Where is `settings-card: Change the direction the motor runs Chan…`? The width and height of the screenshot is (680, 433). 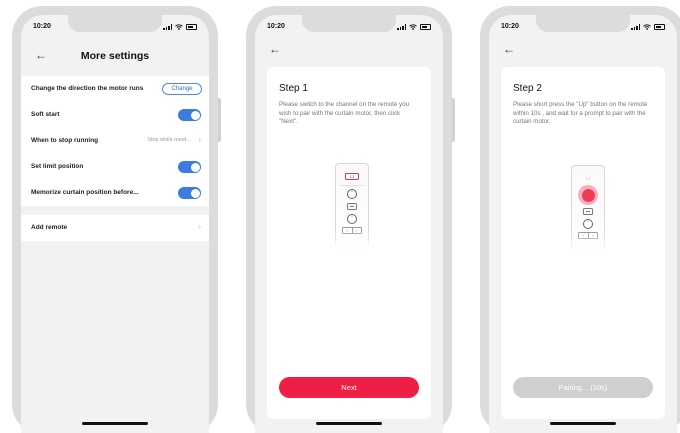 settings-card: Change the direction the motor runs Chan… is located at coordinates (115, 141).